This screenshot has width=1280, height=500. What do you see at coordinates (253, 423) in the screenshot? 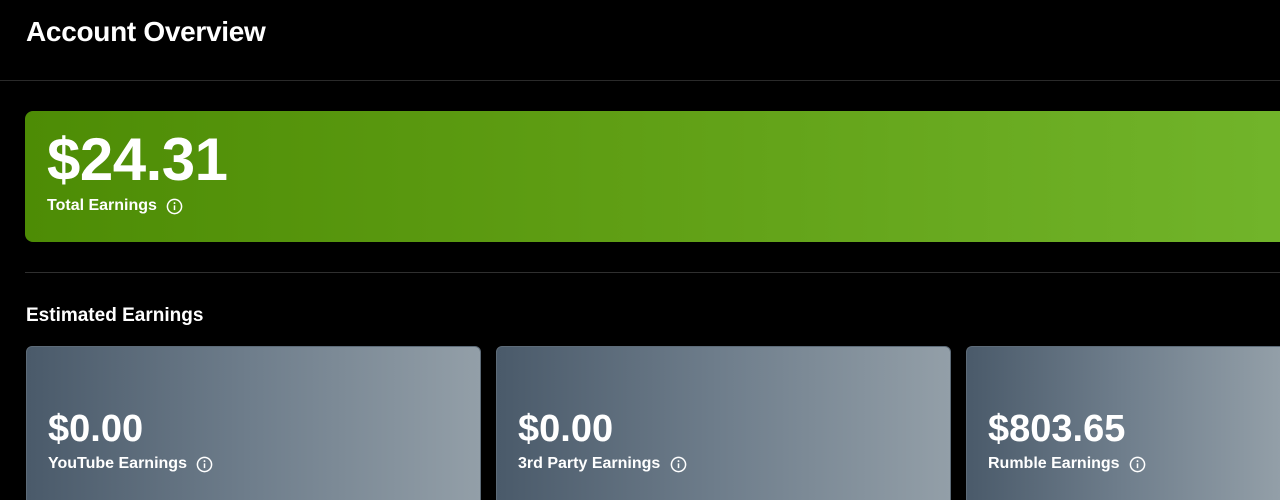
I see `youtube-earnings-card: $0.00 YouTube Earnings` at bounding box center [253, 423].